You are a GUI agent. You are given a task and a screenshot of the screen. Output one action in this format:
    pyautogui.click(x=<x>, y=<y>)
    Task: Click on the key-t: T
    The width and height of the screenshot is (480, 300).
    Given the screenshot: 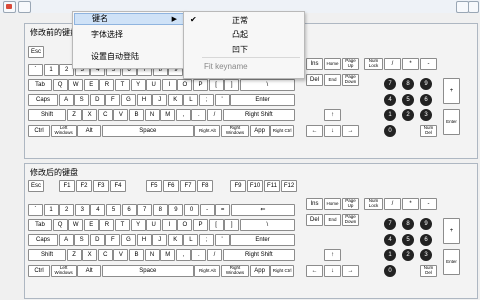 What is the action you would take?
    pyautogui.click(x=122, y=85)
    